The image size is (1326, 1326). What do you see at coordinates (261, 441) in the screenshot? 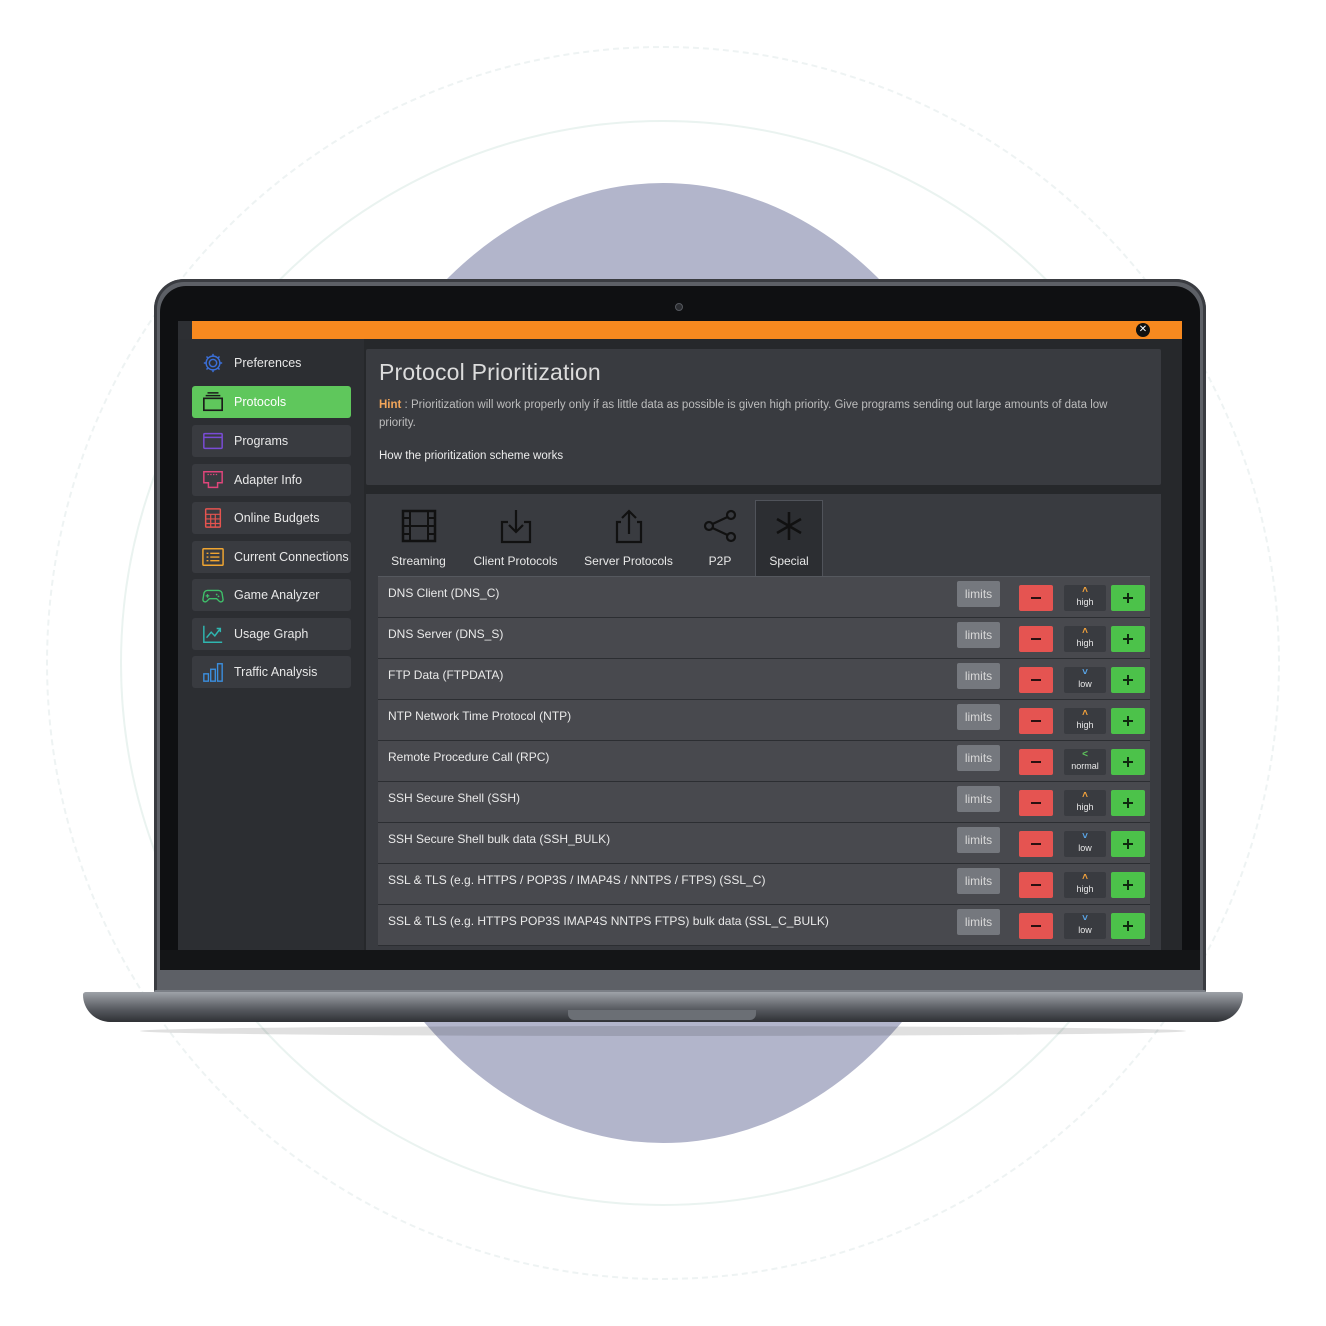
I see `sidebar-item-label: Programs` at bounding box center [261, 441].